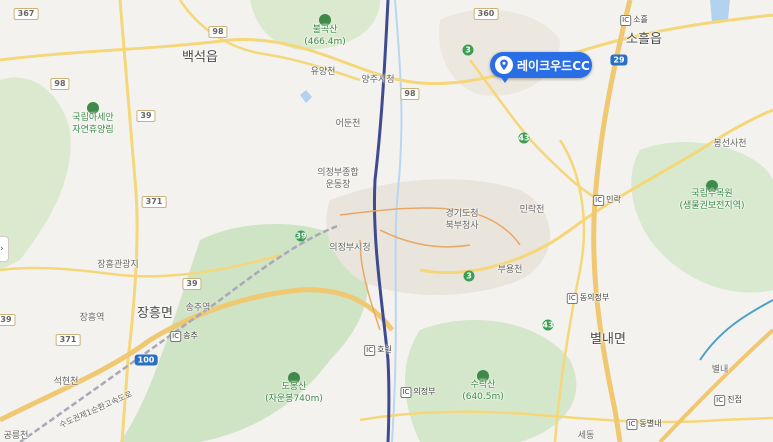 The width and height of the screenshot is (773, 442). I want to click on place-label: 세동, so click(586, 436).